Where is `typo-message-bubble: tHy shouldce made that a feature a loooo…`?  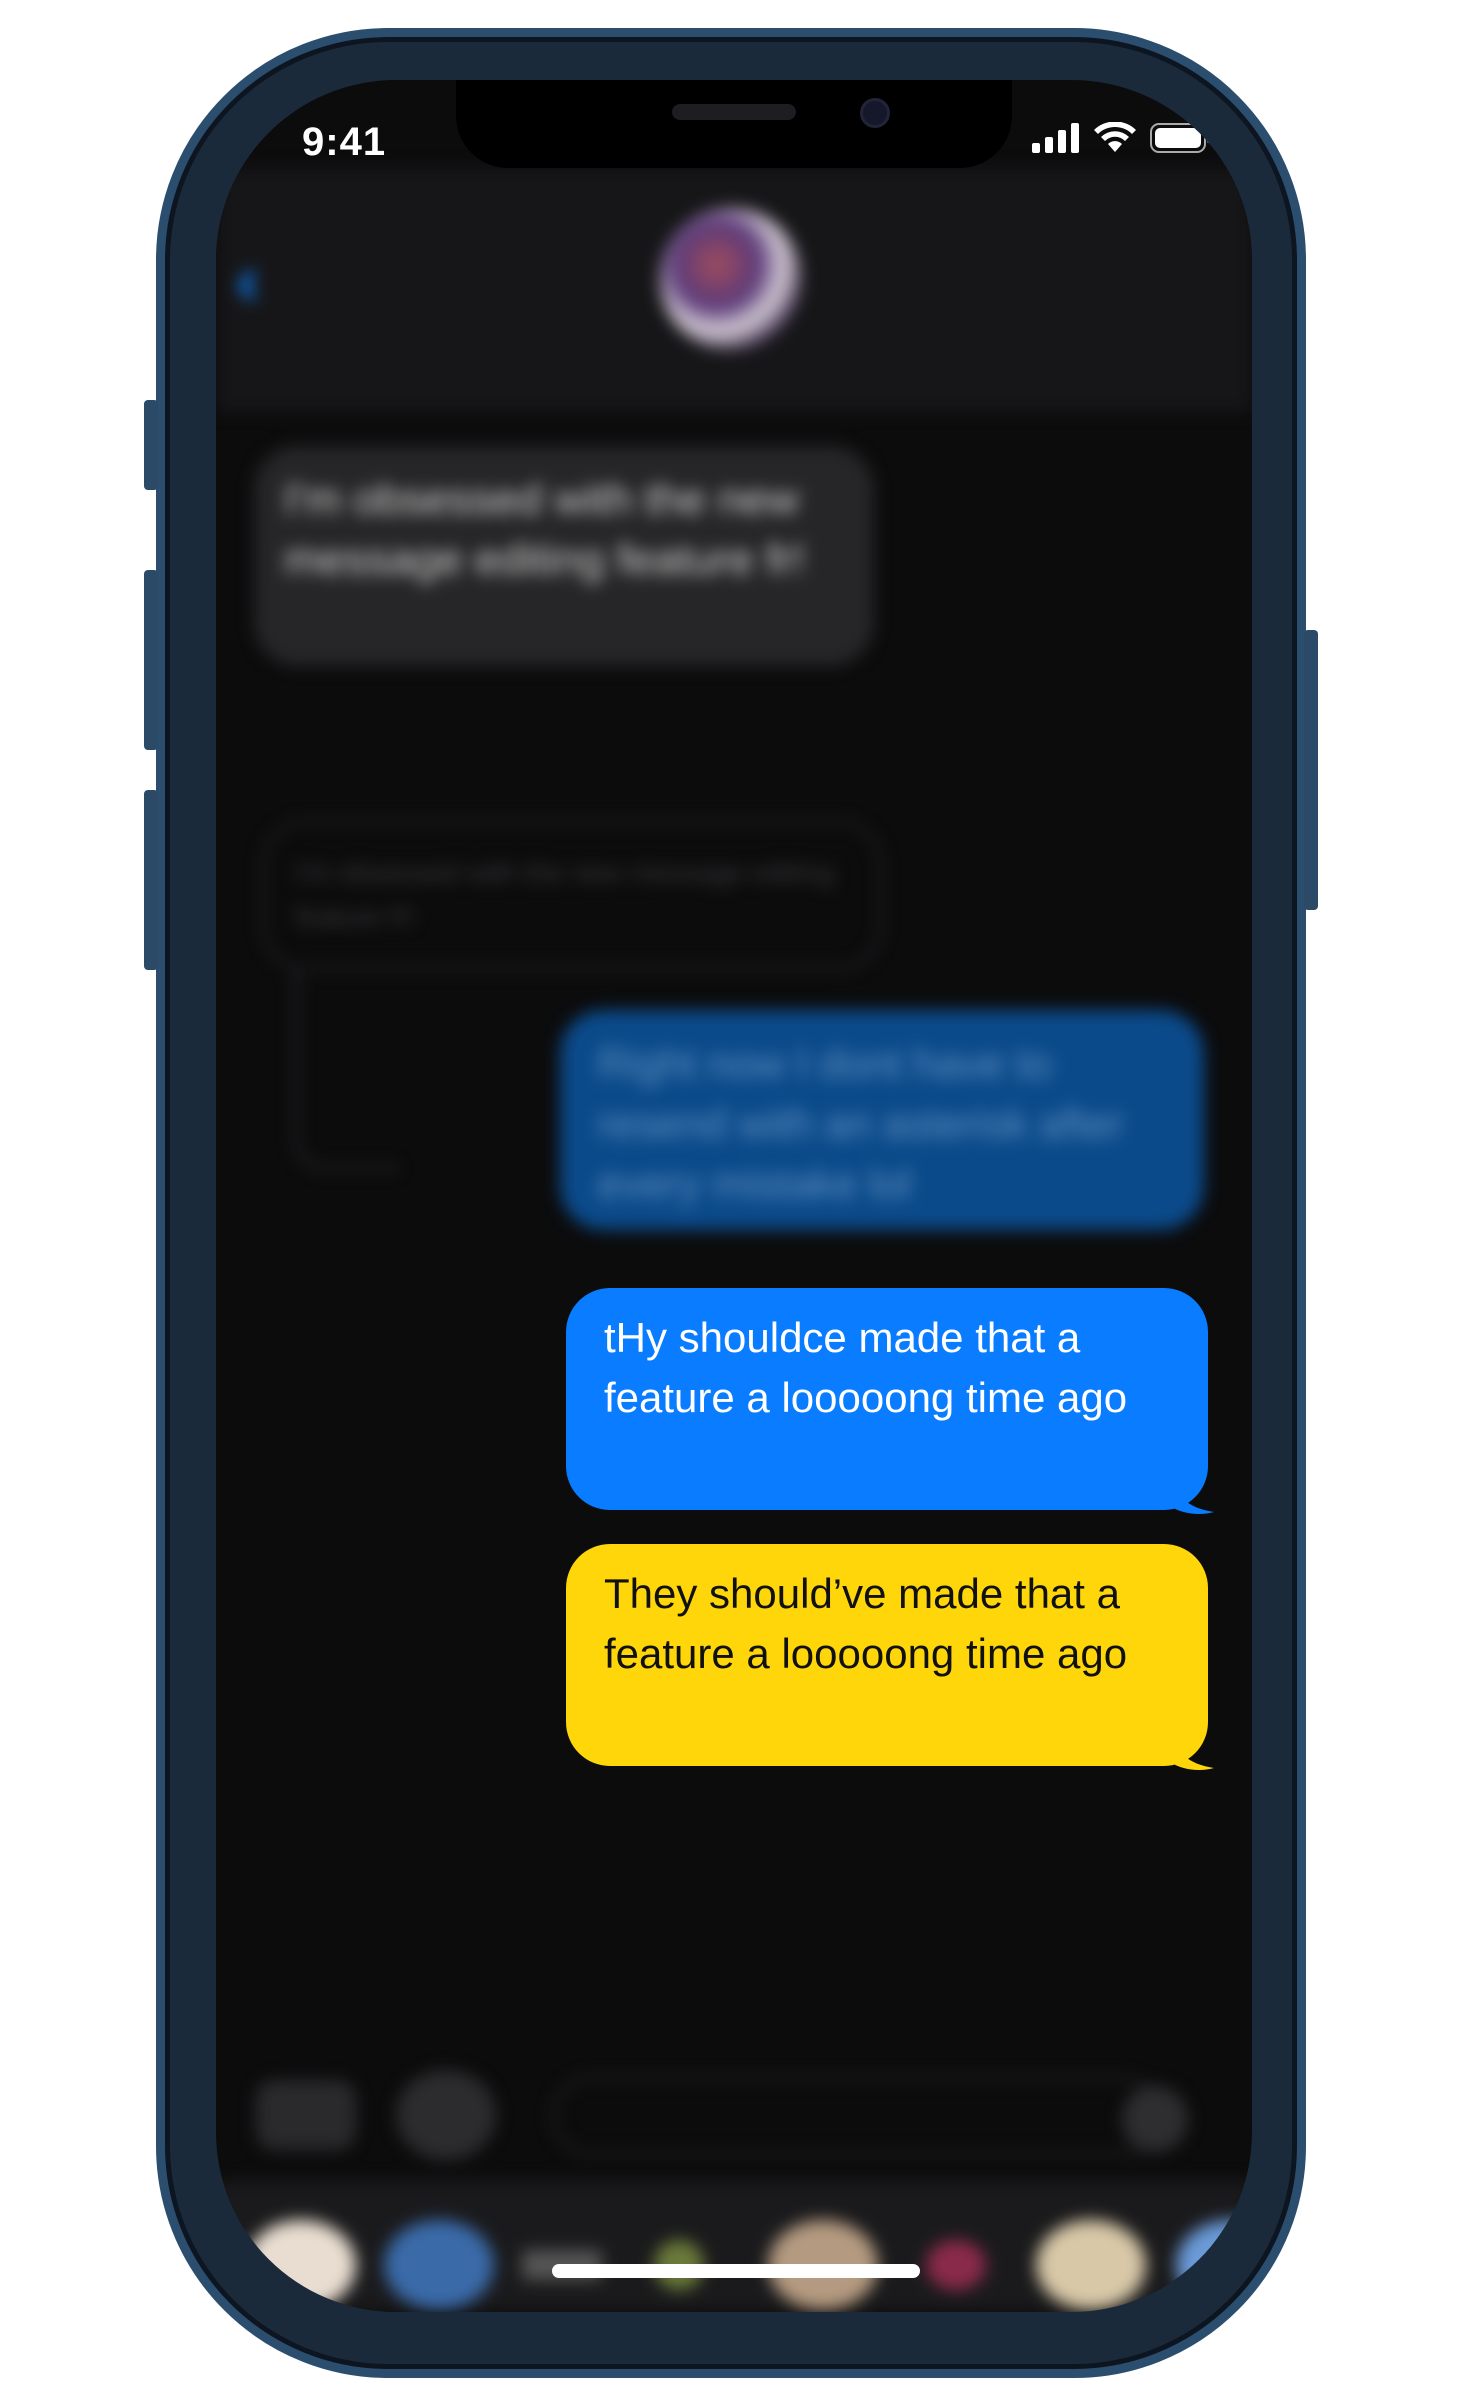
typo-message-bubble: tHy shouldce made that a feature a loooo… is located at coordinates (887, 1399).